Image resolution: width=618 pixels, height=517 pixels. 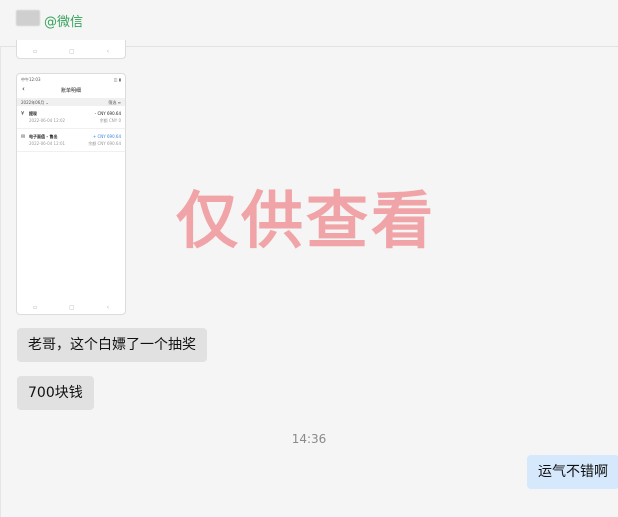 What do you see at coordinates (23, 137) in the screenshot?
I see `gift-card-icon: ✉` at bounding box center [23, 137].